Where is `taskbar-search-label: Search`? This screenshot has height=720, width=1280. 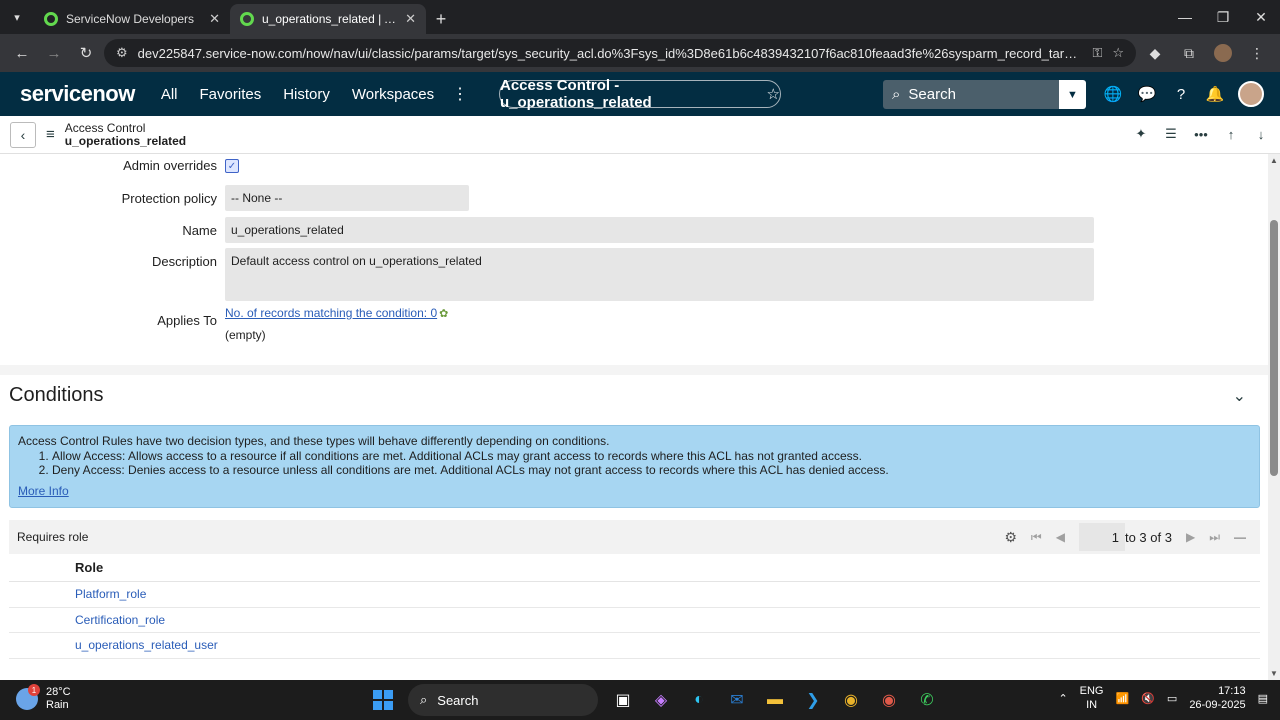 taskbar-search-label: Search is located at coordinates (458, 700).